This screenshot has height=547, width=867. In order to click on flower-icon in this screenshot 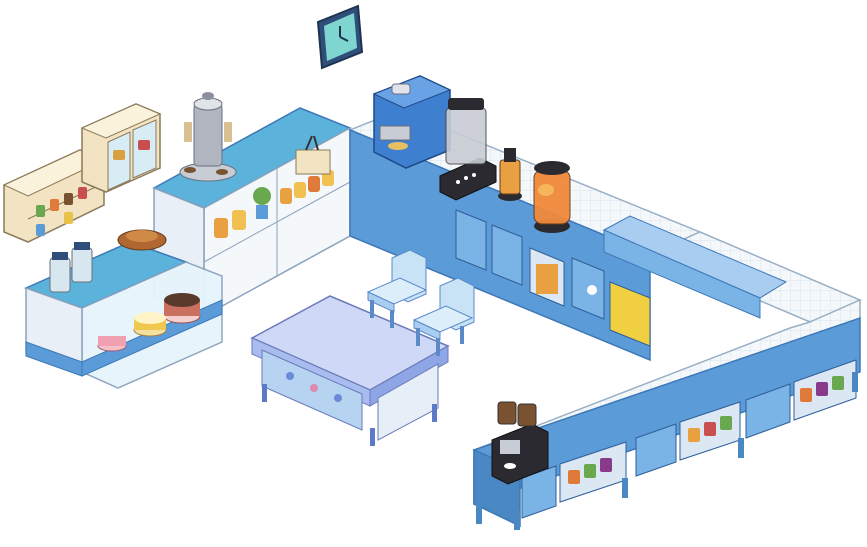, I will do `click(592, 290)`.